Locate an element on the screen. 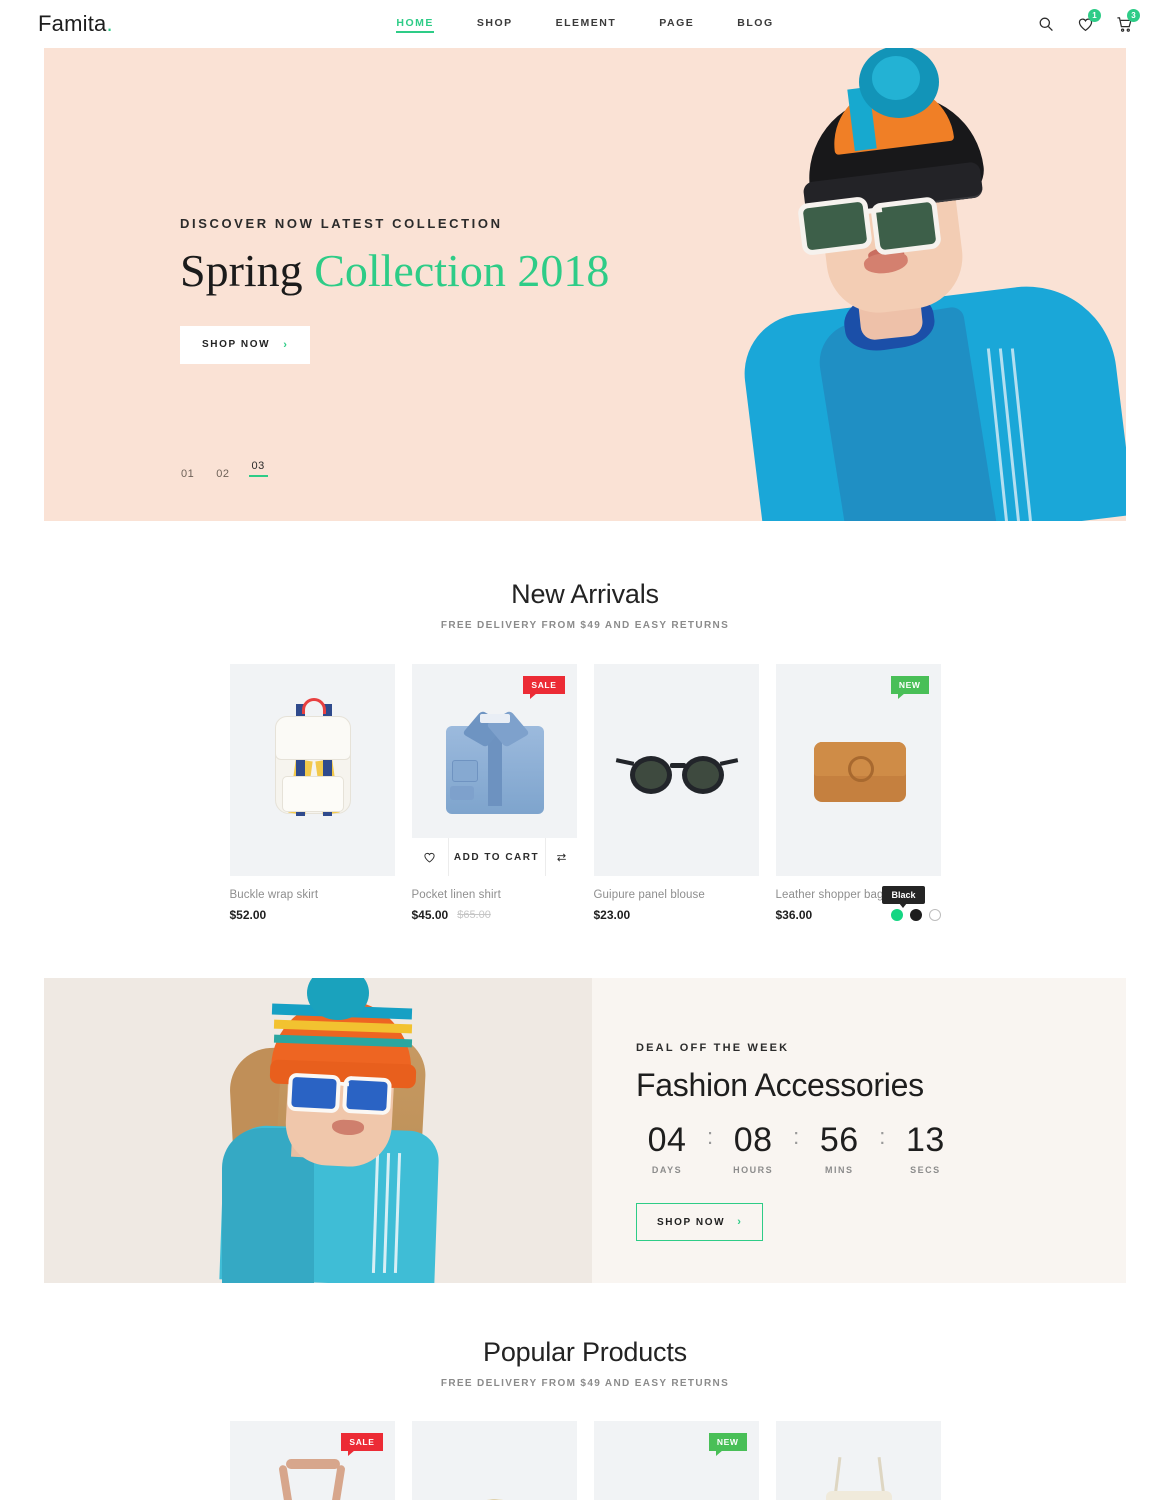  site-header: Famita. HOME SHOP ELEMENT PAGE BLOG 1 3 is located at coordinates (585, 24).